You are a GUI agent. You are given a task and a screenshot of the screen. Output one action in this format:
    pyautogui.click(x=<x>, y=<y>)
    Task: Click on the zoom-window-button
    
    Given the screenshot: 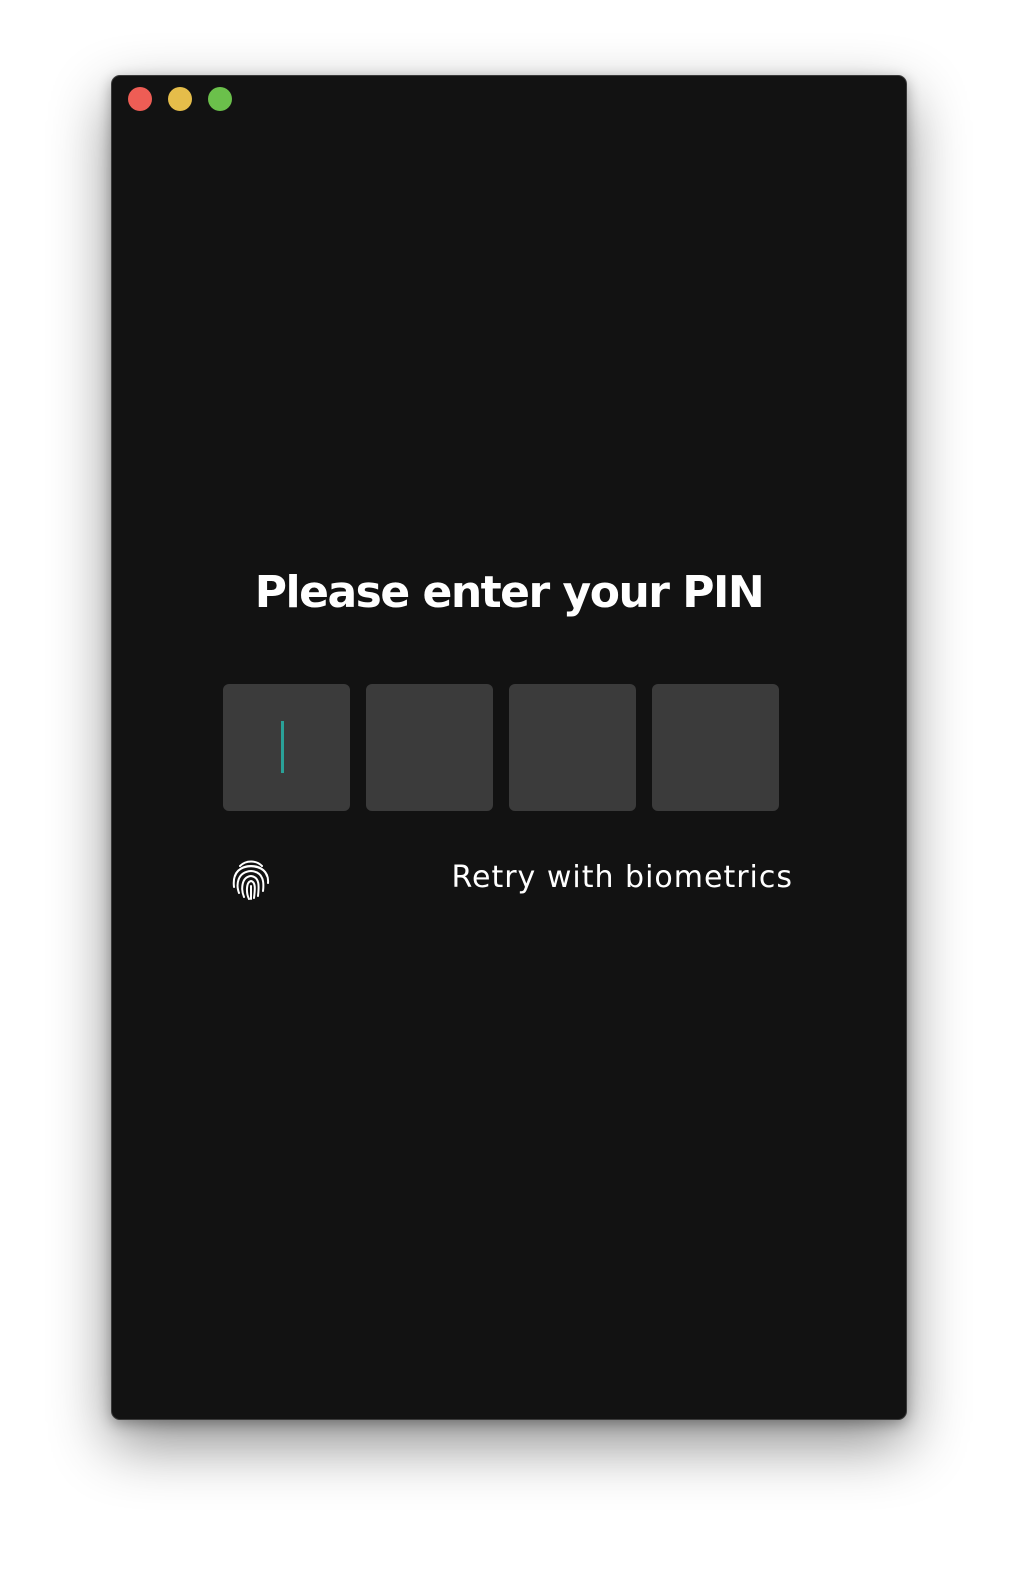 What is the action you would take?
    pyautogui.click(x=220, y=99)
    